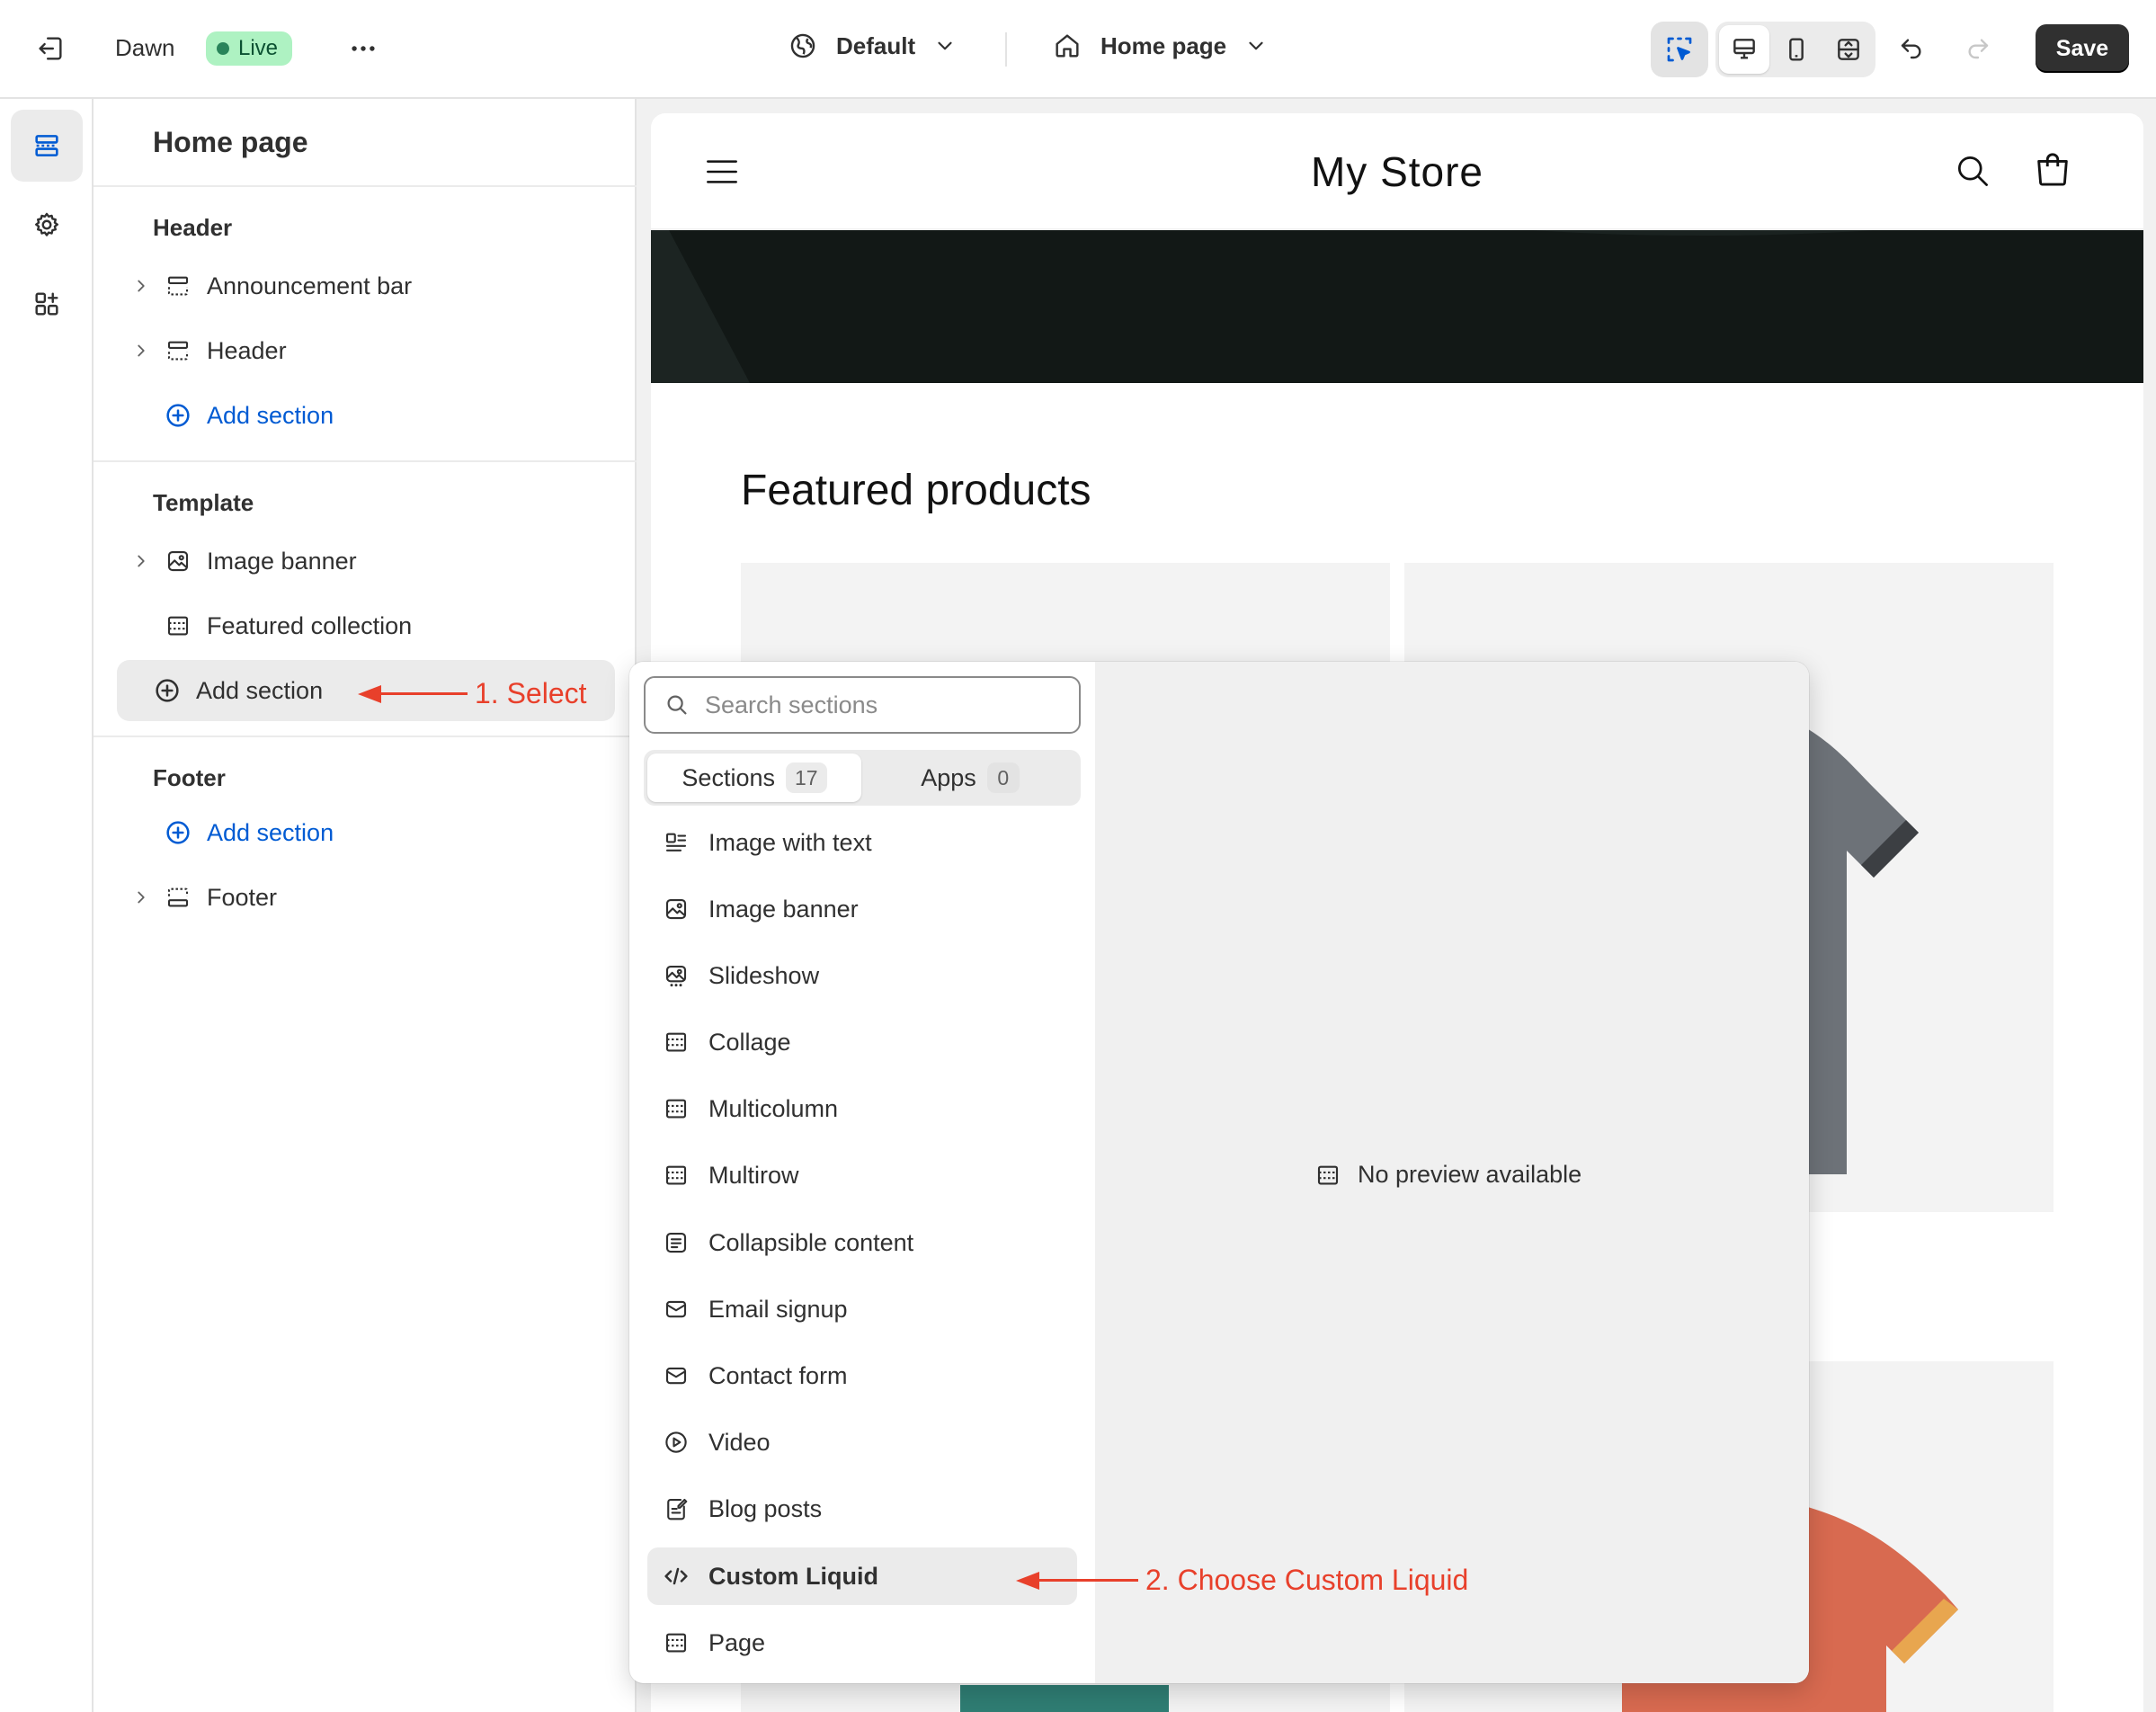 This screenshot has height=1712, width=2156. I want to click on language-label: Default, so click(876, 45).